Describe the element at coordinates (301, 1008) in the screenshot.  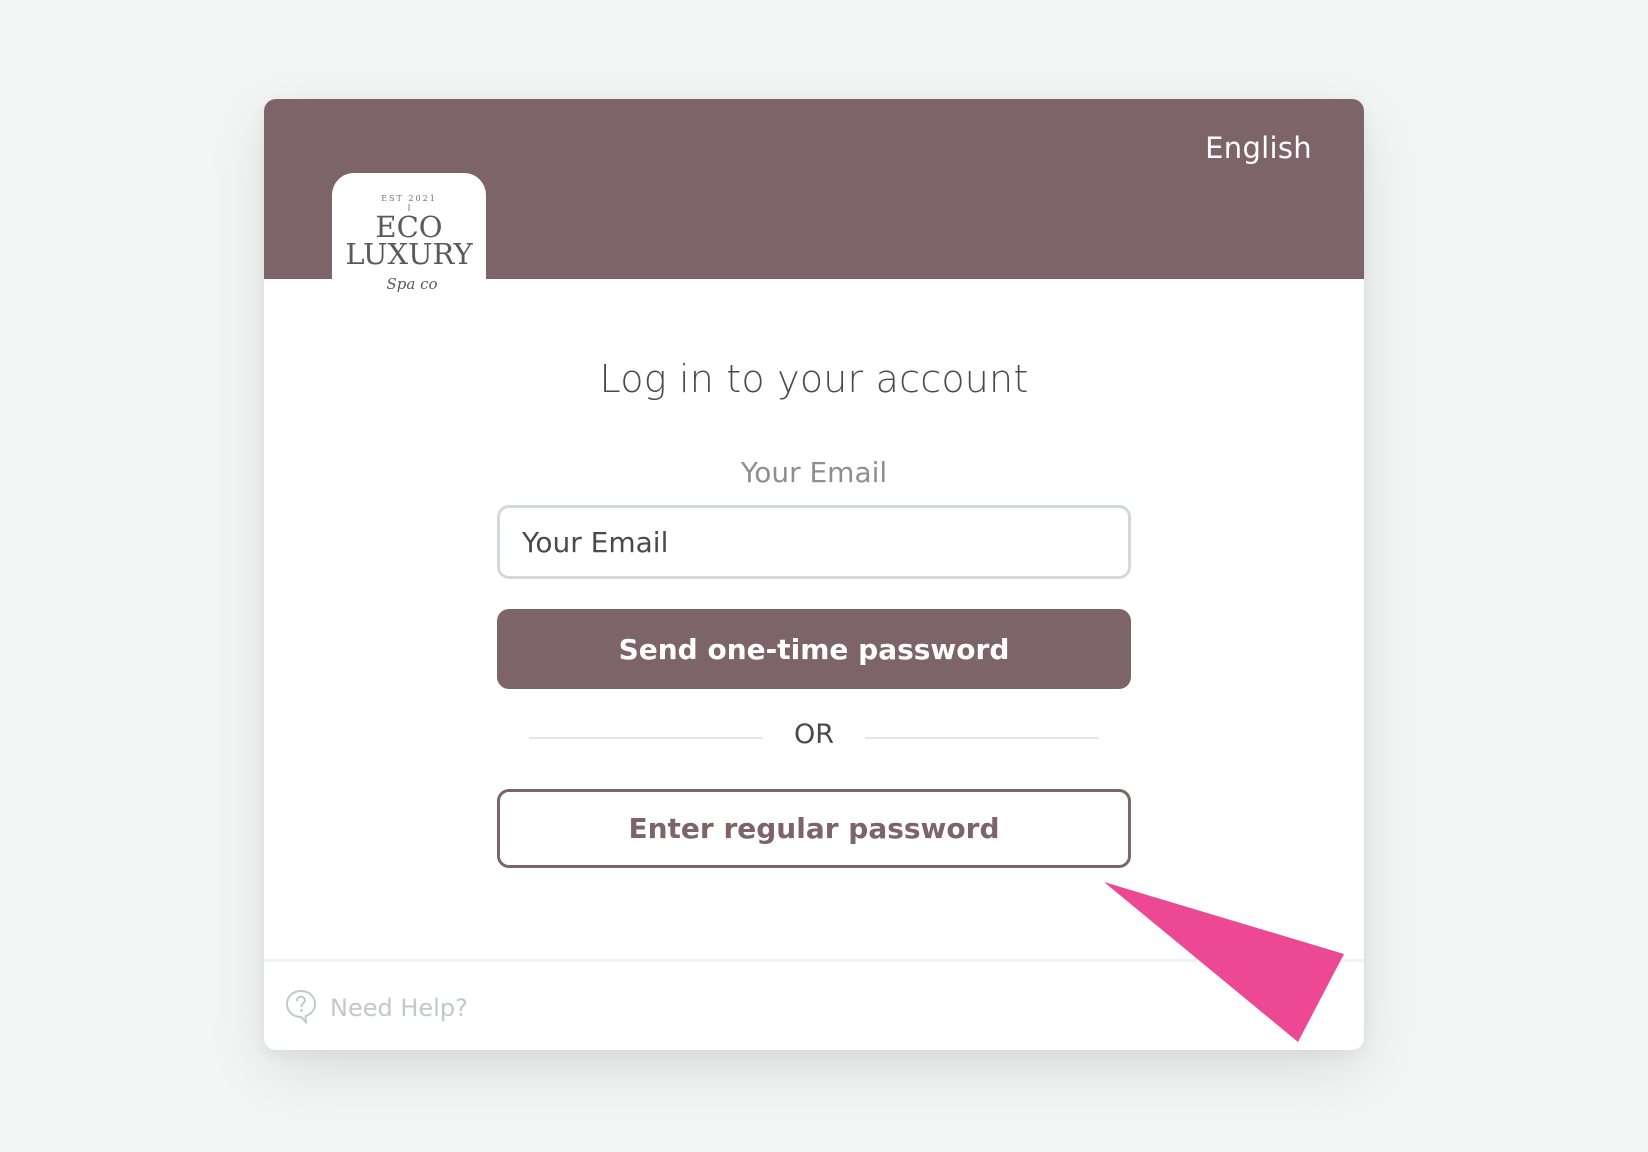
I see `question-bubble-icon` at that location.